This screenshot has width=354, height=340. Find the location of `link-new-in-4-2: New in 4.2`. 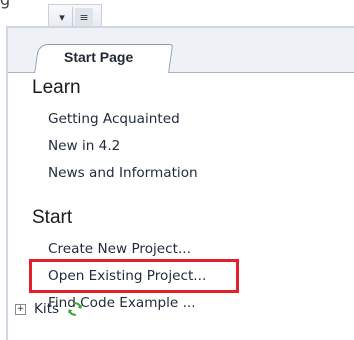

link-new-in-4-2: New in 4.2 is located at coordinates (84, 146).